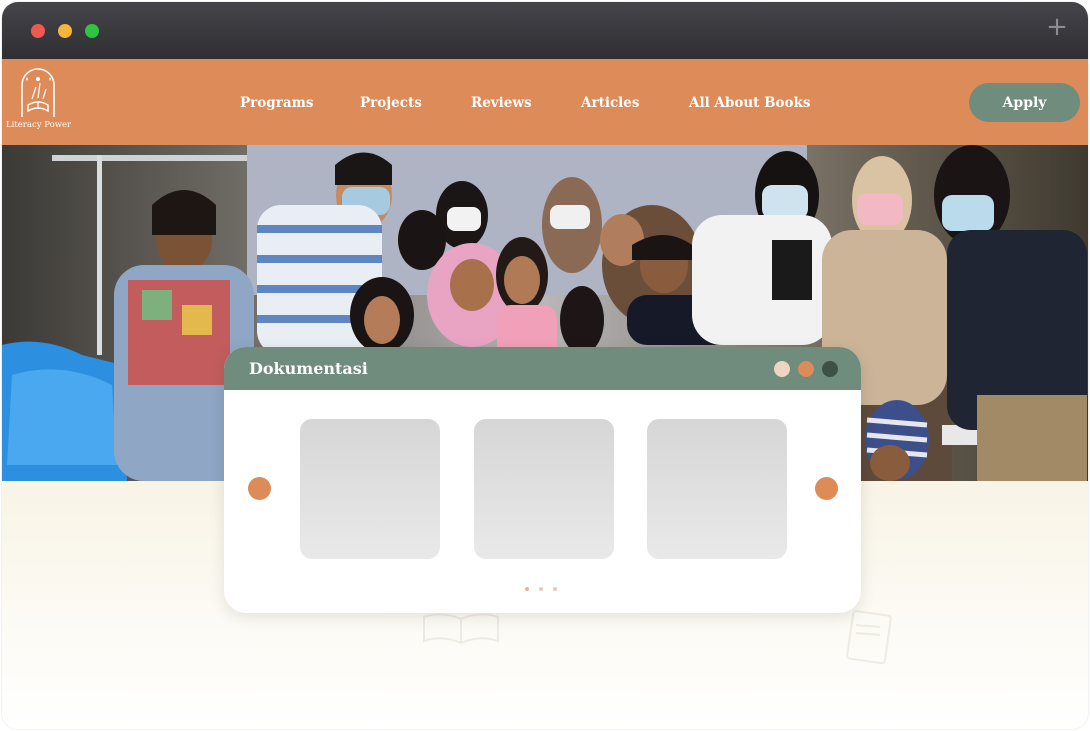 This screenshot has width=1090, height=731. What do you see at coordinates (806, 369) in the screenshot?
I see `header-dot-orange` at bounding box center [806, 369].